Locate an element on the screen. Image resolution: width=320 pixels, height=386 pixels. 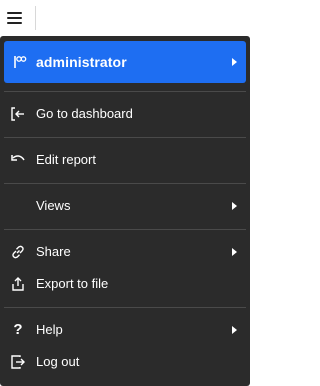
user-name-label: administrator is located at coordinates (81, 62).